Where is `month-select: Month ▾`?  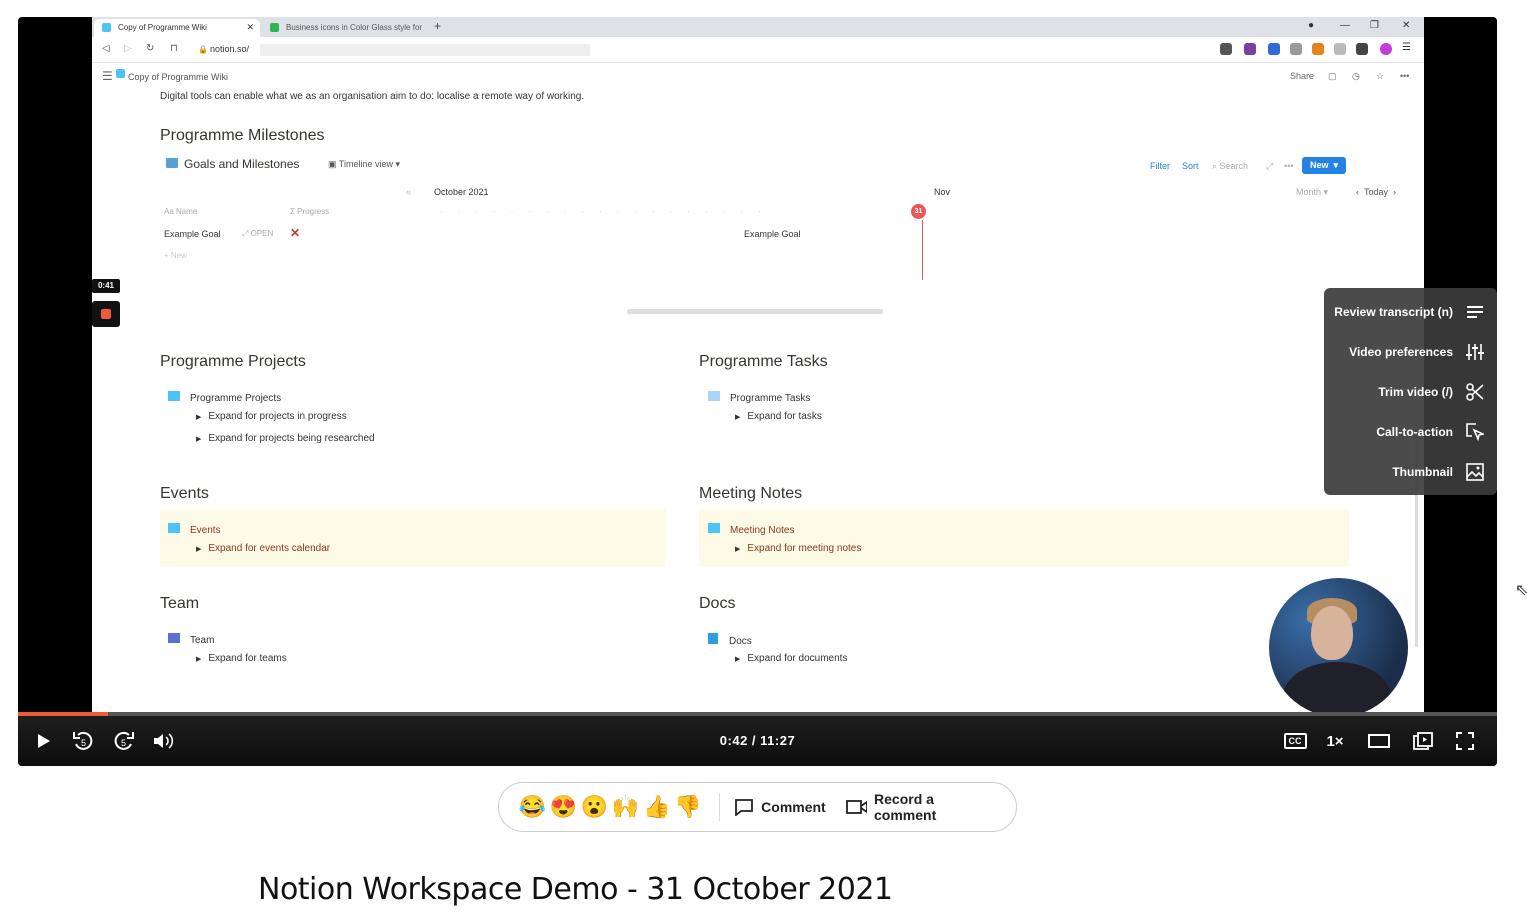
month-select: Month ▾ is located at coordinates (1312, 192).